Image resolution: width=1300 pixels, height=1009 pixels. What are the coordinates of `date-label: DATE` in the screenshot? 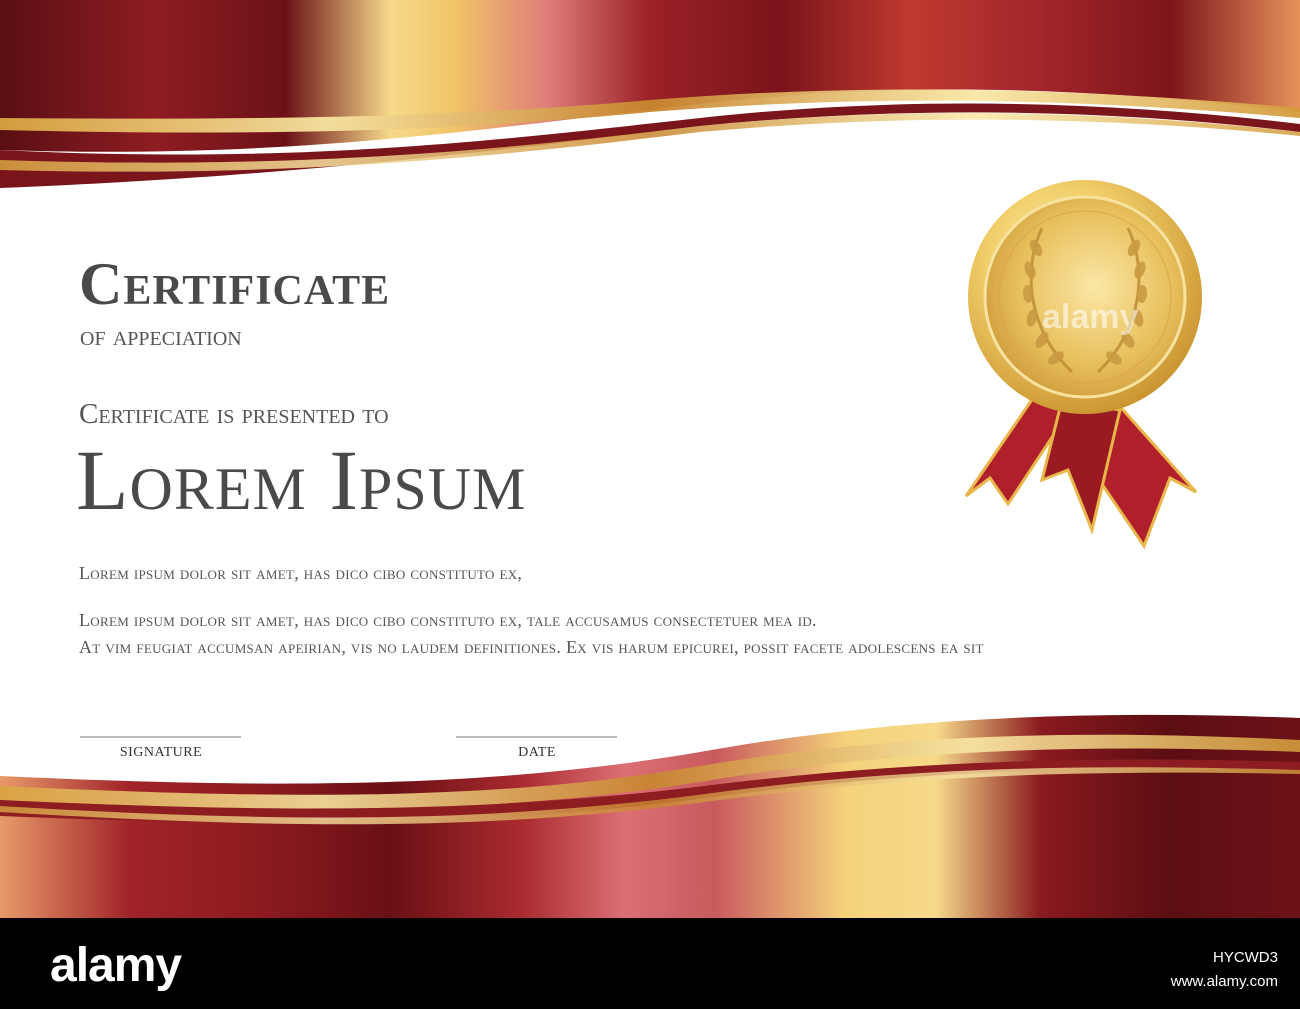 It's located at (537, 752).